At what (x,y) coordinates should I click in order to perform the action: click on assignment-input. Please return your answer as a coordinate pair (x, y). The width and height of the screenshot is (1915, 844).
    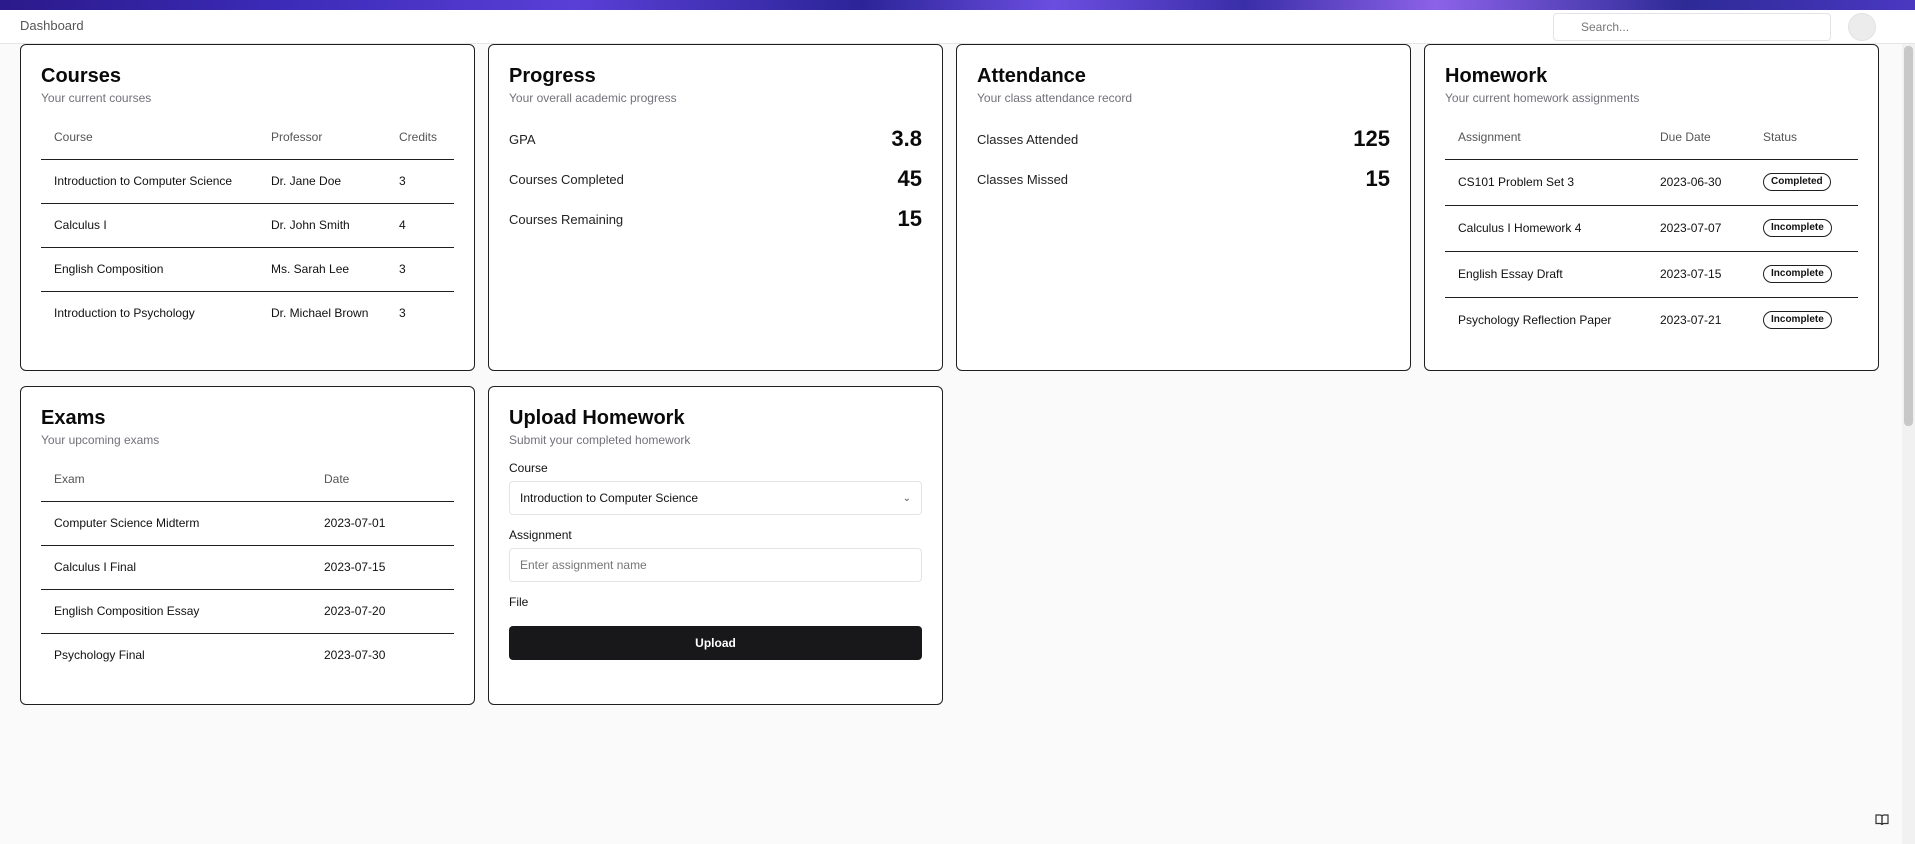
    Looking at the image, I should click on (715, 565).